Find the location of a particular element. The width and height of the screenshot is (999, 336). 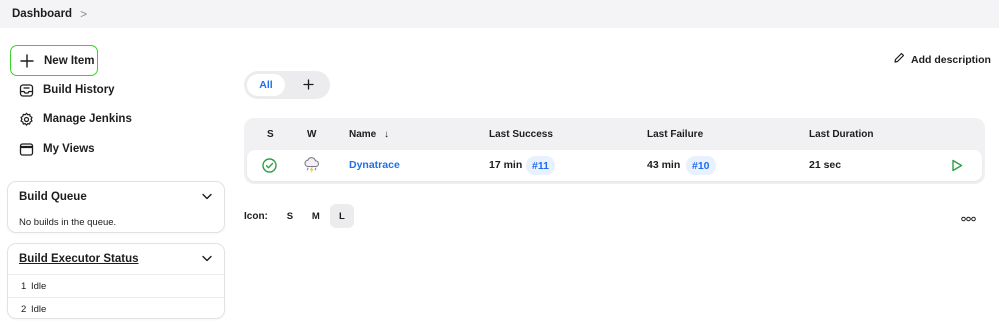

success-status-icon is located at coordinates (269, 167).